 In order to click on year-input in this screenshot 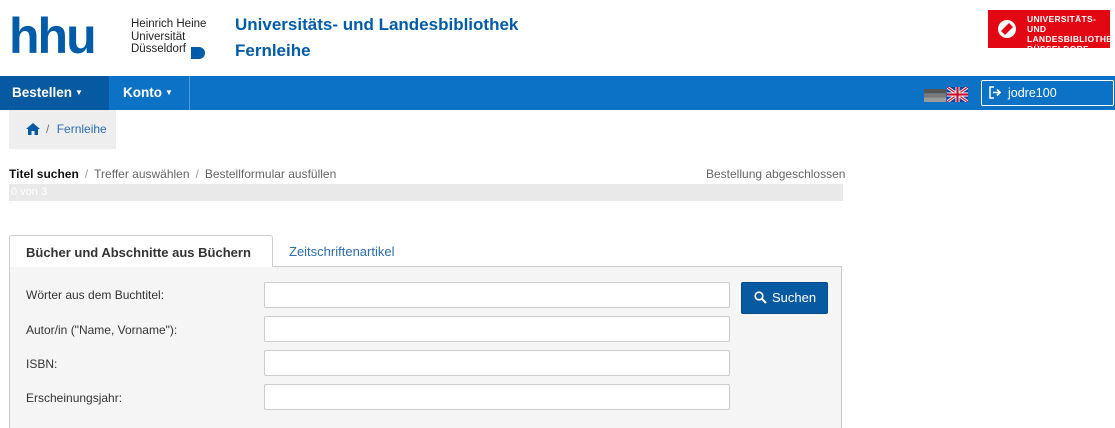, I will do `click(497, 397)`.